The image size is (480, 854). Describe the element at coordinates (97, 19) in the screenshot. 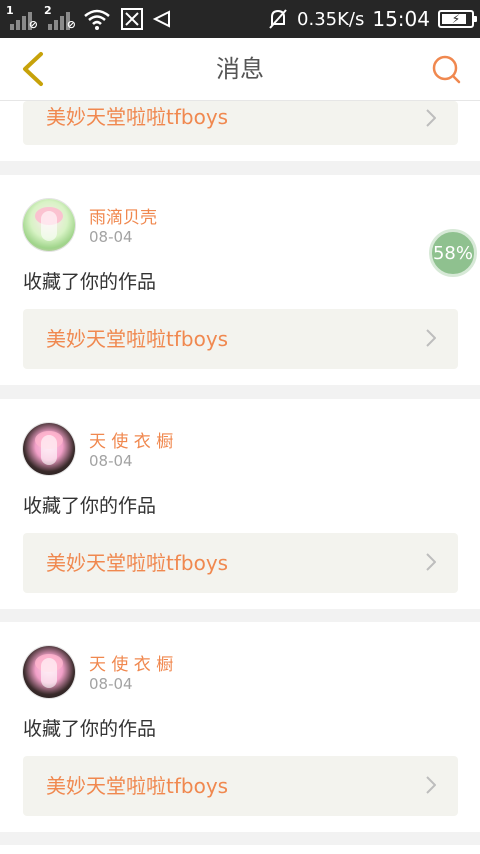

I see `wifi-icon` at that location.